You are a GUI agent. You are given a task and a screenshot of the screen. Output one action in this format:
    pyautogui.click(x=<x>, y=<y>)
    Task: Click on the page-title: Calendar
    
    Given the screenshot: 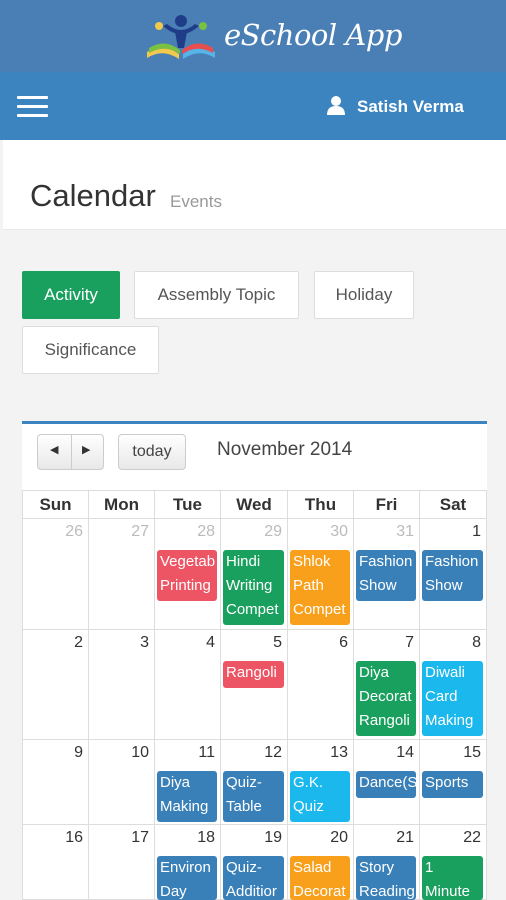 What is the action you would take?
    pyautogui.click(x=93, y=195)
    